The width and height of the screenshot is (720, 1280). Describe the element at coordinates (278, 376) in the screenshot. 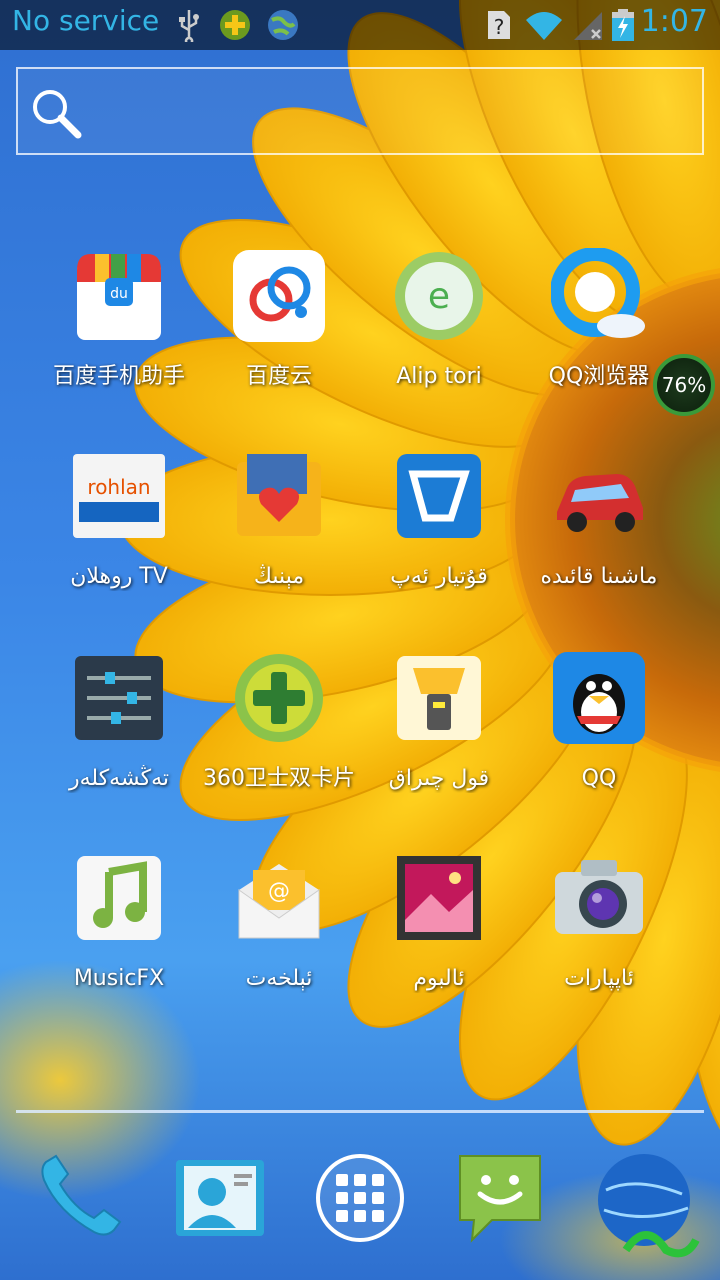

I see `app-label: 百度云` at that location.